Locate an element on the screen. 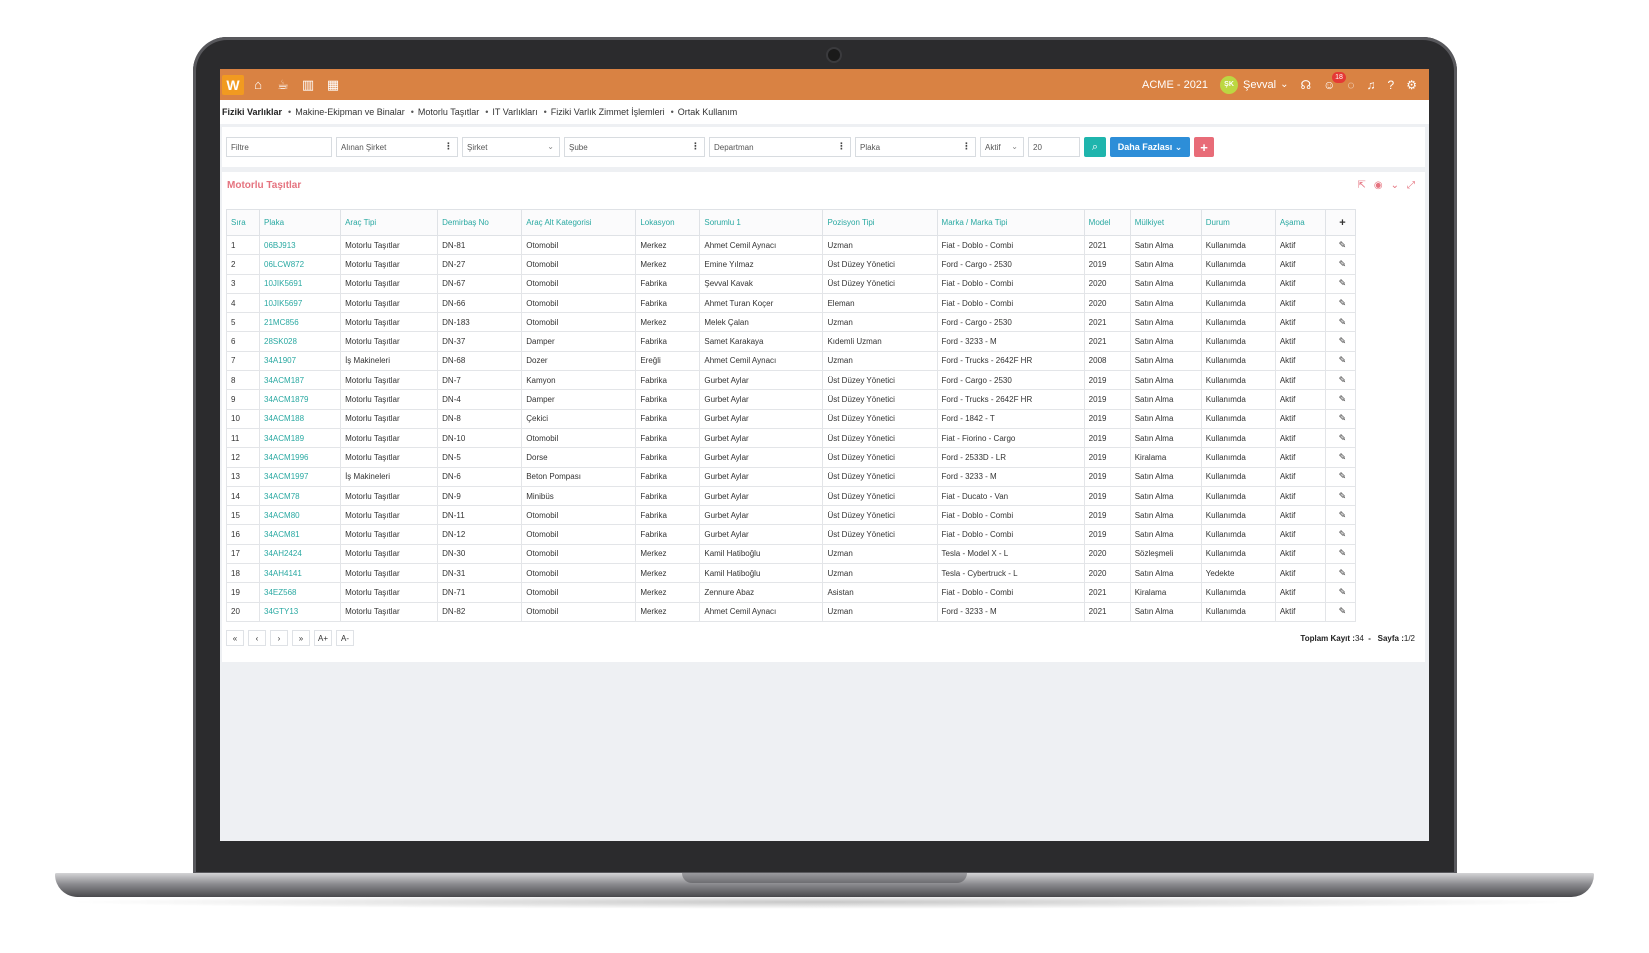 This screenshot has height=953, width=1649. font-increase-button: A+ is located at coordinates (323, 638).